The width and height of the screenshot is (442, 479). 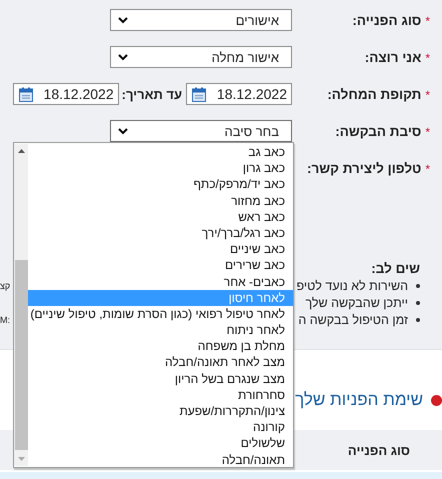 I want to click on dropdown-option: תאונה/חבלה, so click(x=160, y=460).